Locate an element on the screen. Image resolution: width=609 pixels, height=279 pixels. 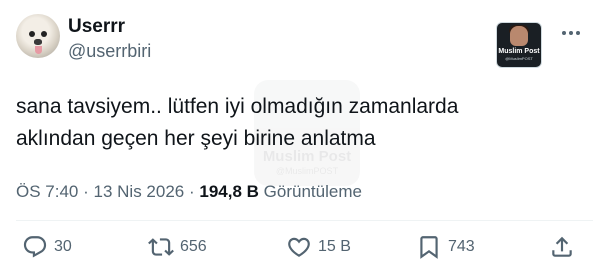
bookmark-count: 743 is located at coordinates (461, 246).